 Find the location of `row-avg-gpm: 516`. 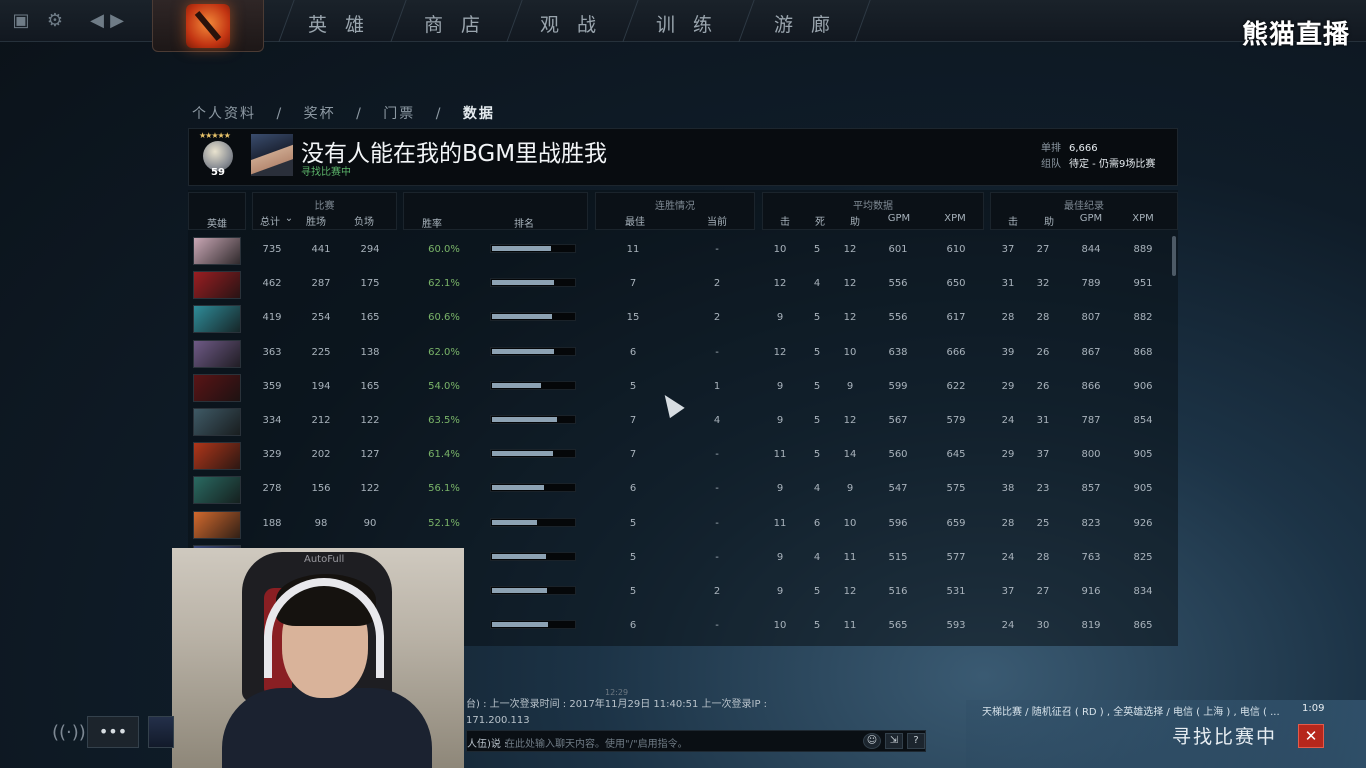

row-avg-gpm: 516 is located at coordinates (898, 591).